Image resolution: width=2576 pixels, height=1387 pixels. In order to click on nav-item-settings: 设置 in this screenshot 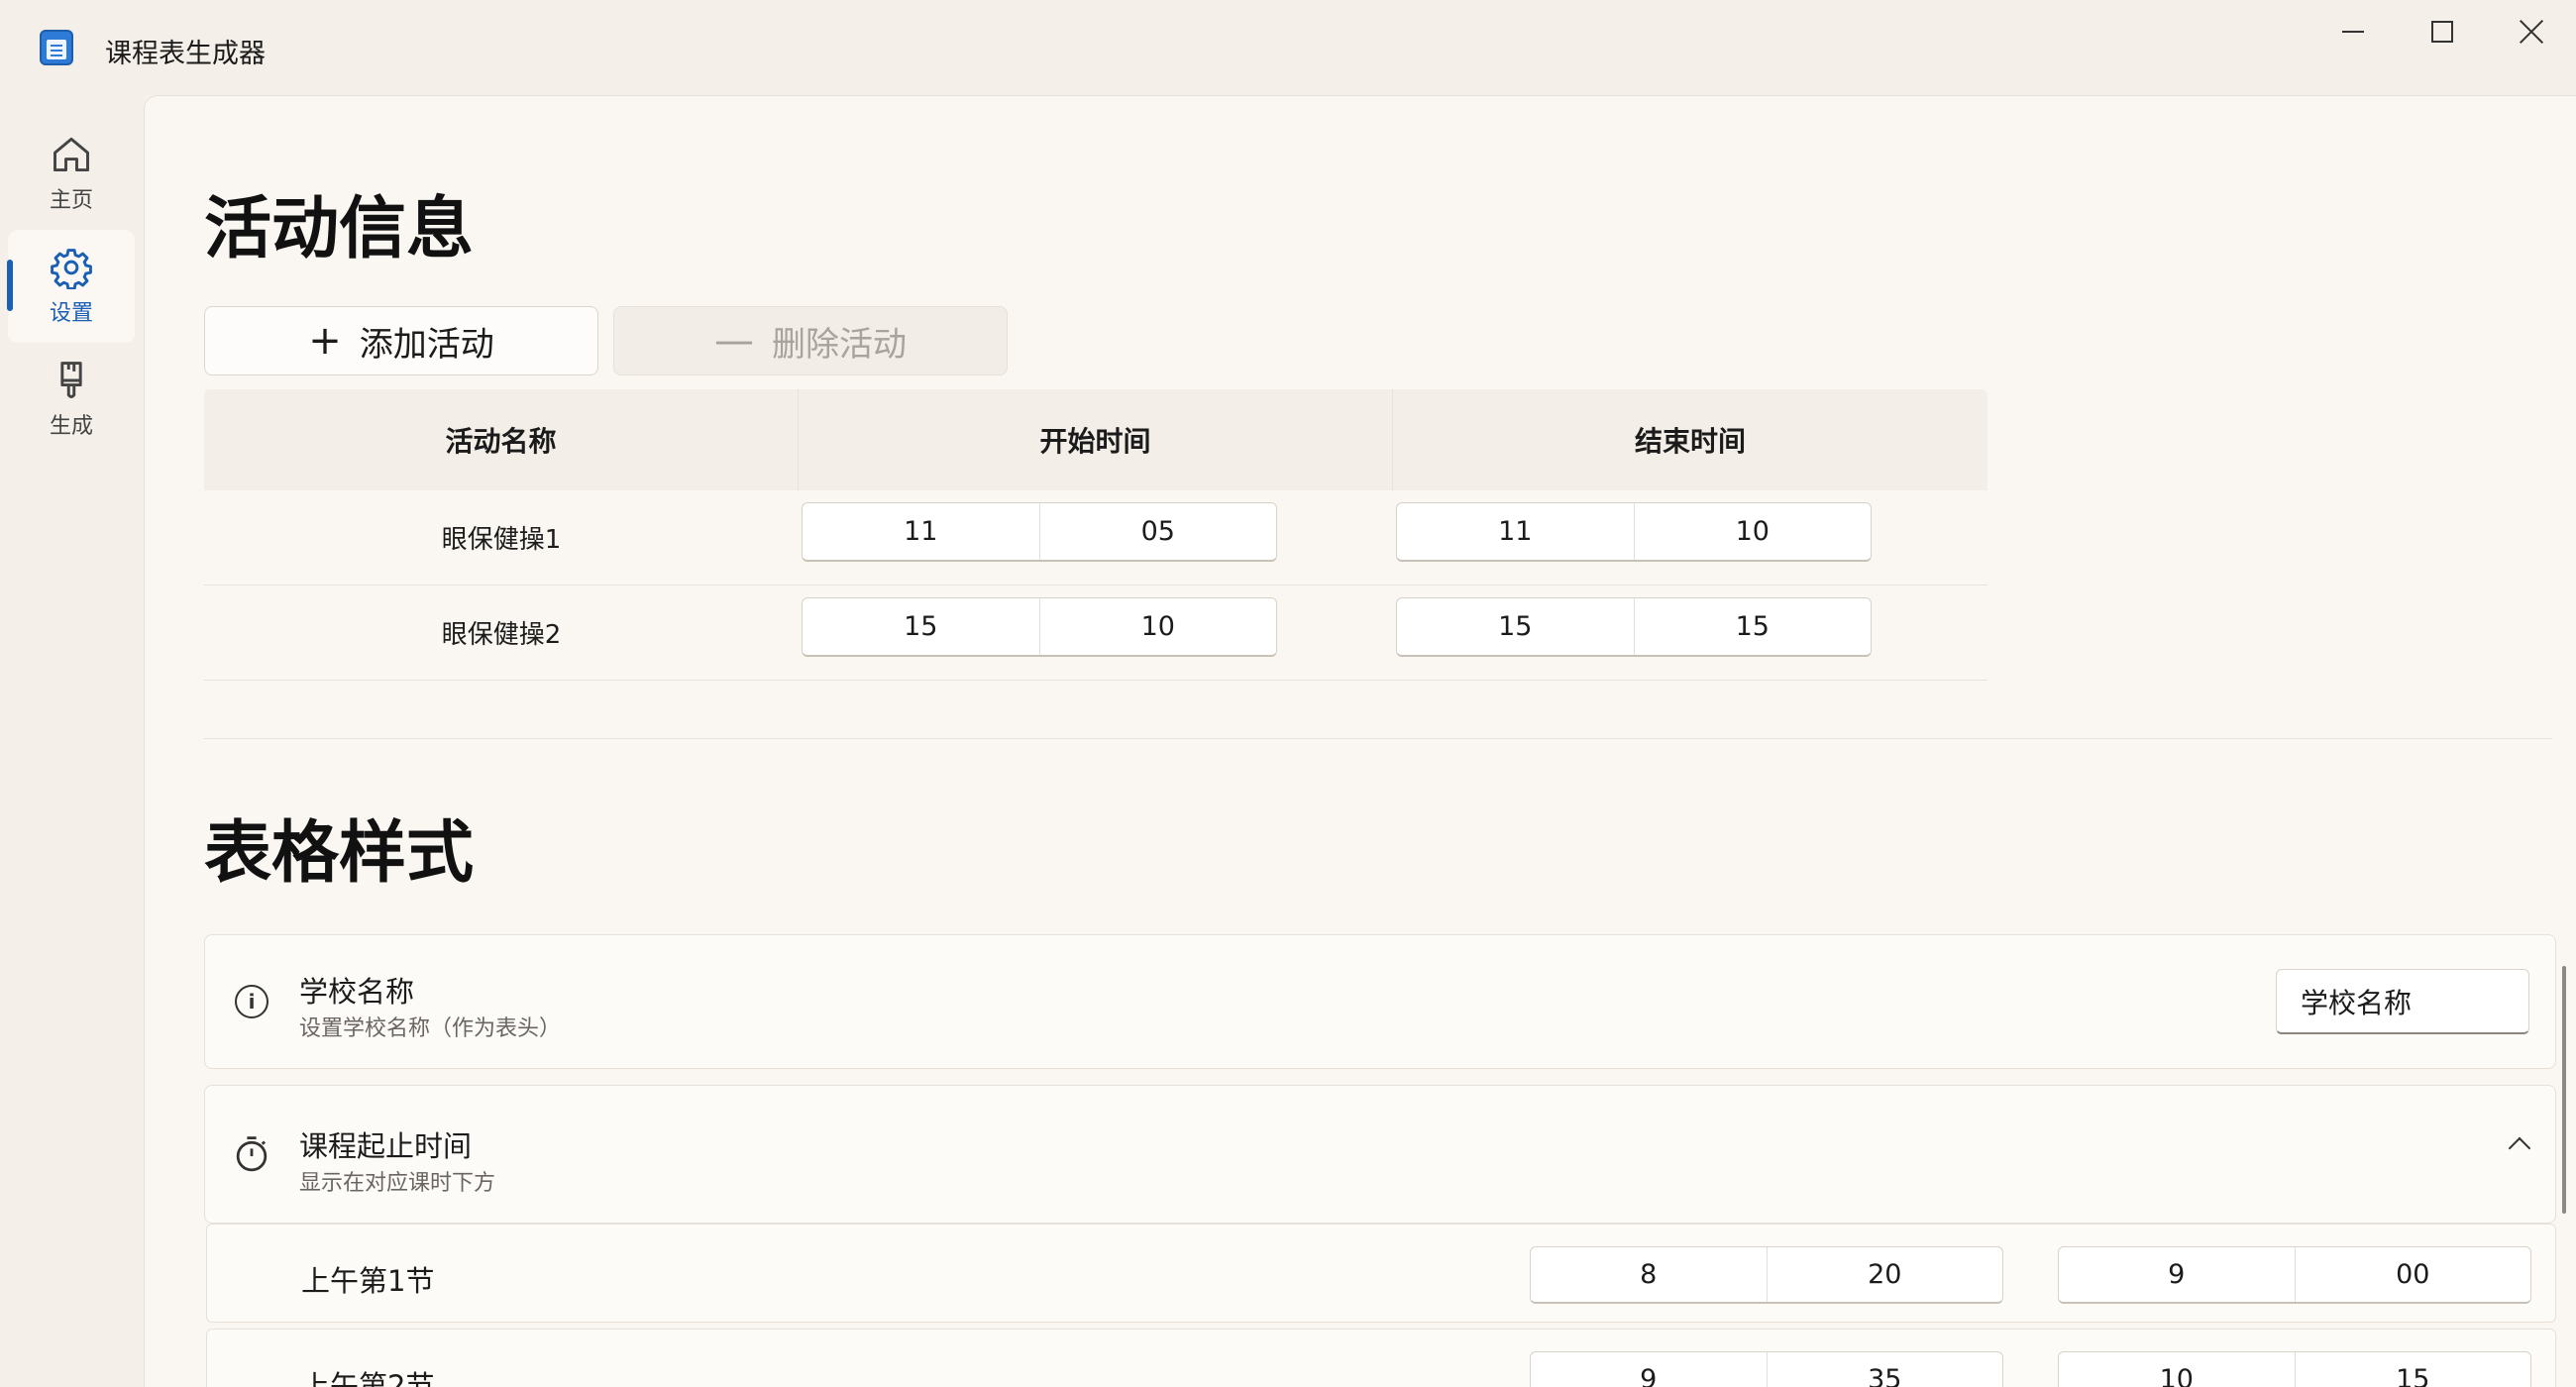, I will do `click(71, 286)`.